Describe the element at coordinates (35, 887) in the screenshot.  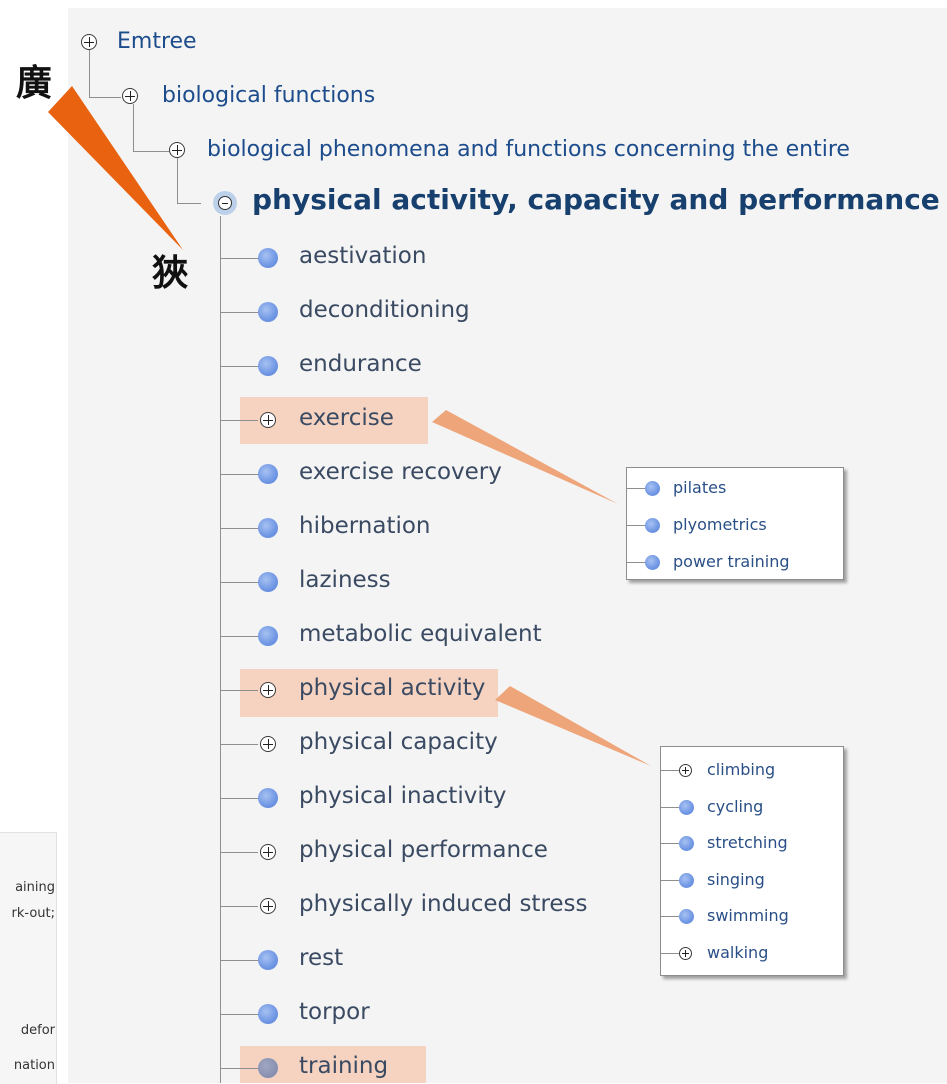
I see `side-text-line: aining` at that location.